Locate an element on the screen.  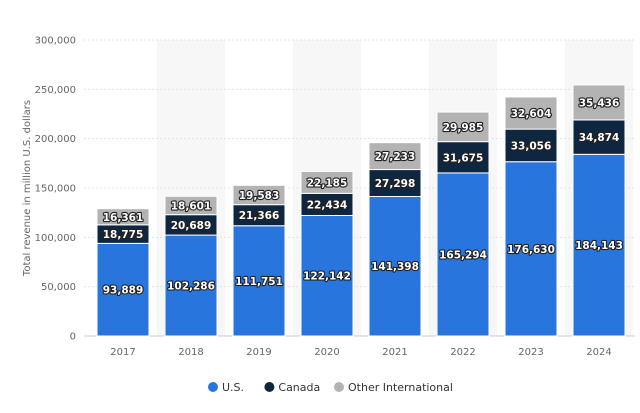
x-tick-label: 2018 is located at coordinates (190, 352).